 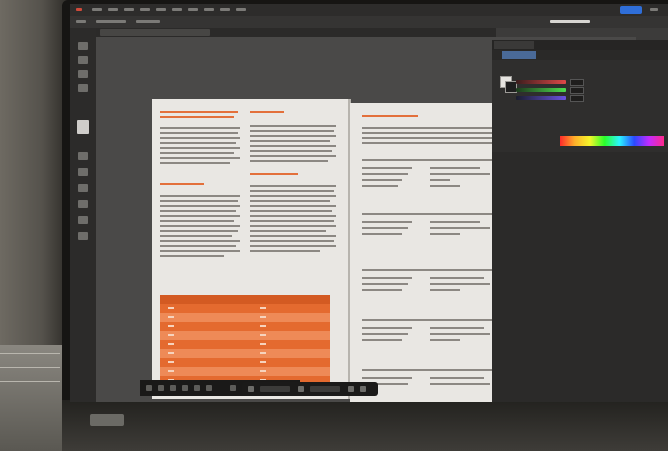 What do you see at coordinates (83, 127) in the screenshot?
I see `select-icon` at bounding box center [83, 127].